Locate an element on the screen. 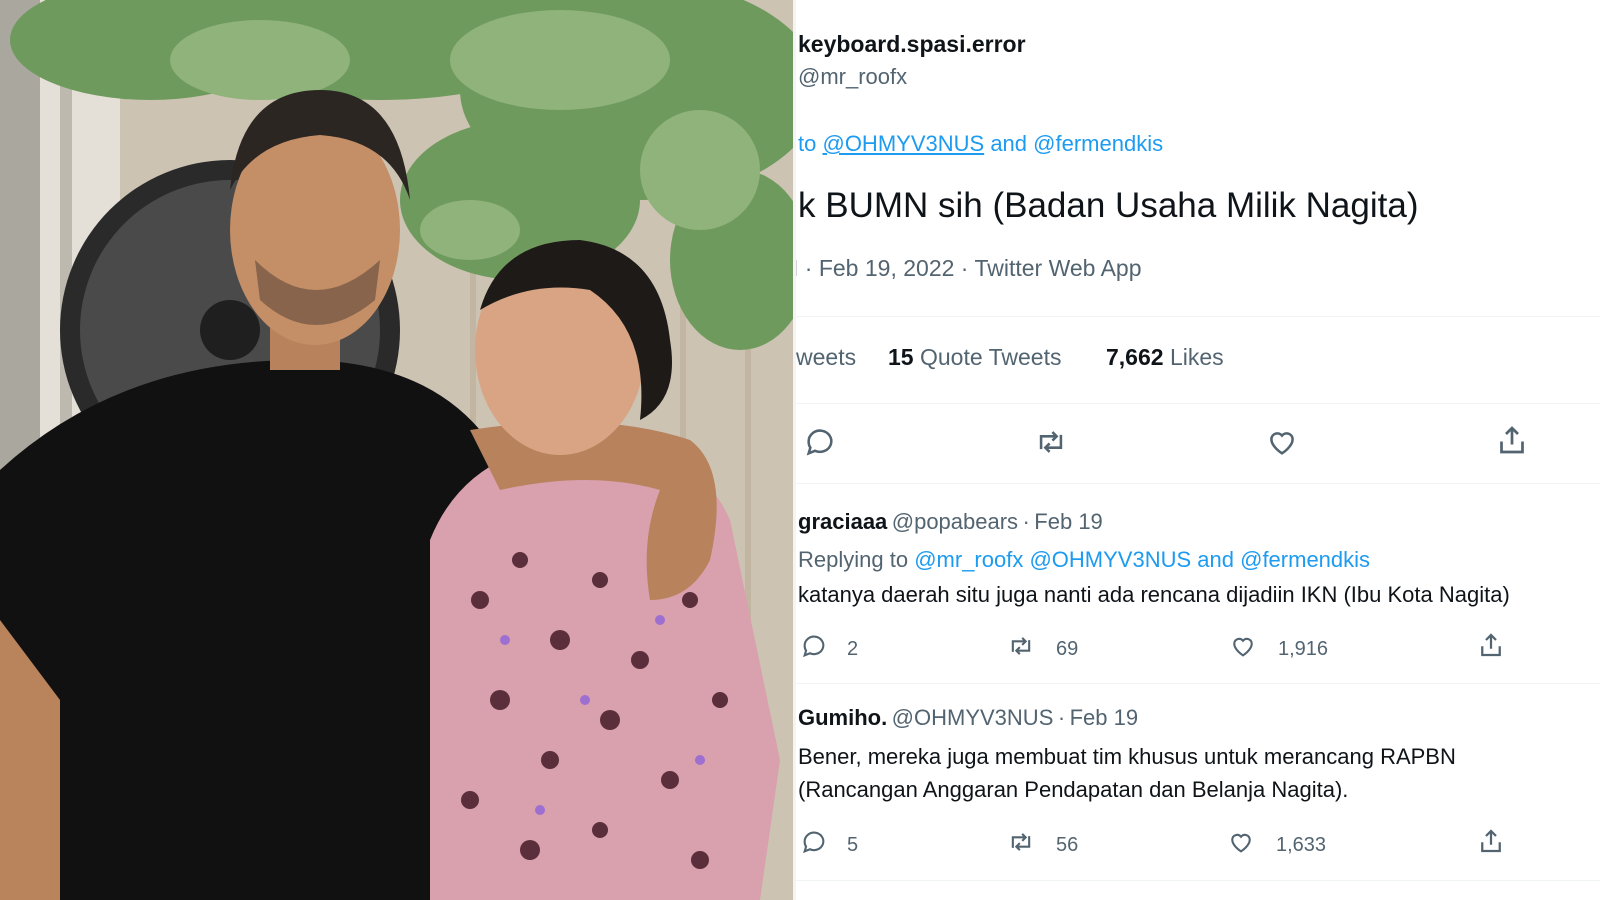 Image resolution: width=1600 pixels, height=900 pixels. likes-stat: 7,662 Likes is located at coordinates (1165, 357).